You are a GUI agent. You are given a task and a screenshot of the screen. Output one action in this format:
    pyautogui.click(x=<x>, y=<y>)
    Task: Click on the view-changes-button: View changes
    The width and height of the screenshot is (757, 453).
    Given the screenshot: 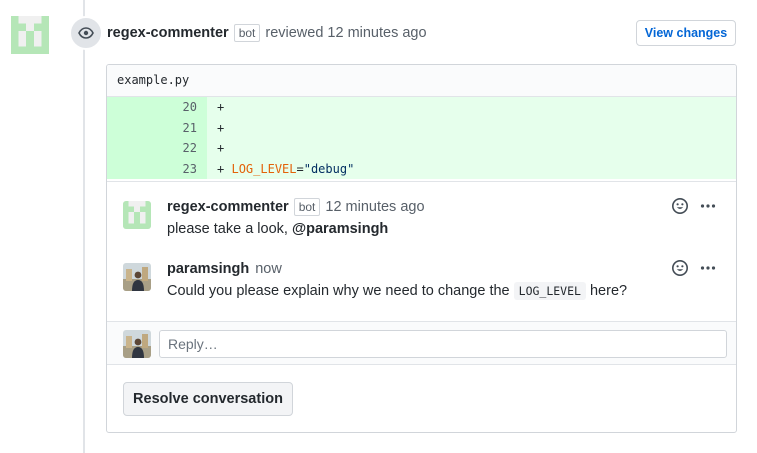 What is the action you would take?
    pyautogui.click(x=686, y=33)
    